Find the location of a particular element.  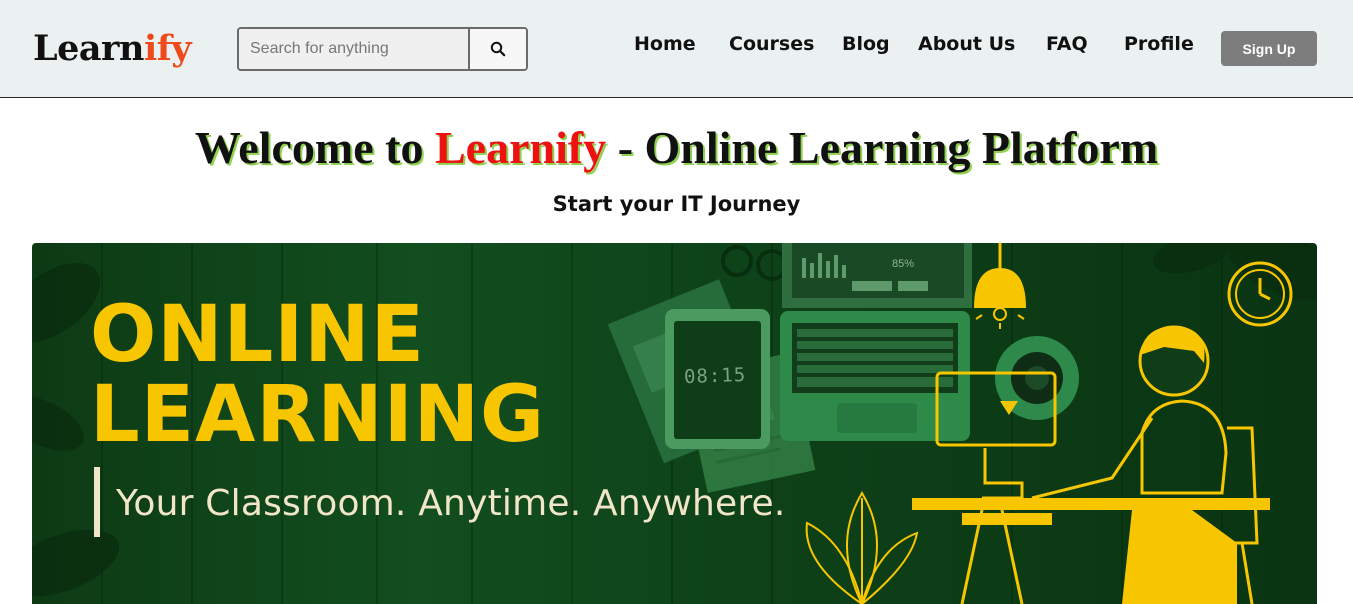

nav-courses: Courses is located at coordinates (771, 44).